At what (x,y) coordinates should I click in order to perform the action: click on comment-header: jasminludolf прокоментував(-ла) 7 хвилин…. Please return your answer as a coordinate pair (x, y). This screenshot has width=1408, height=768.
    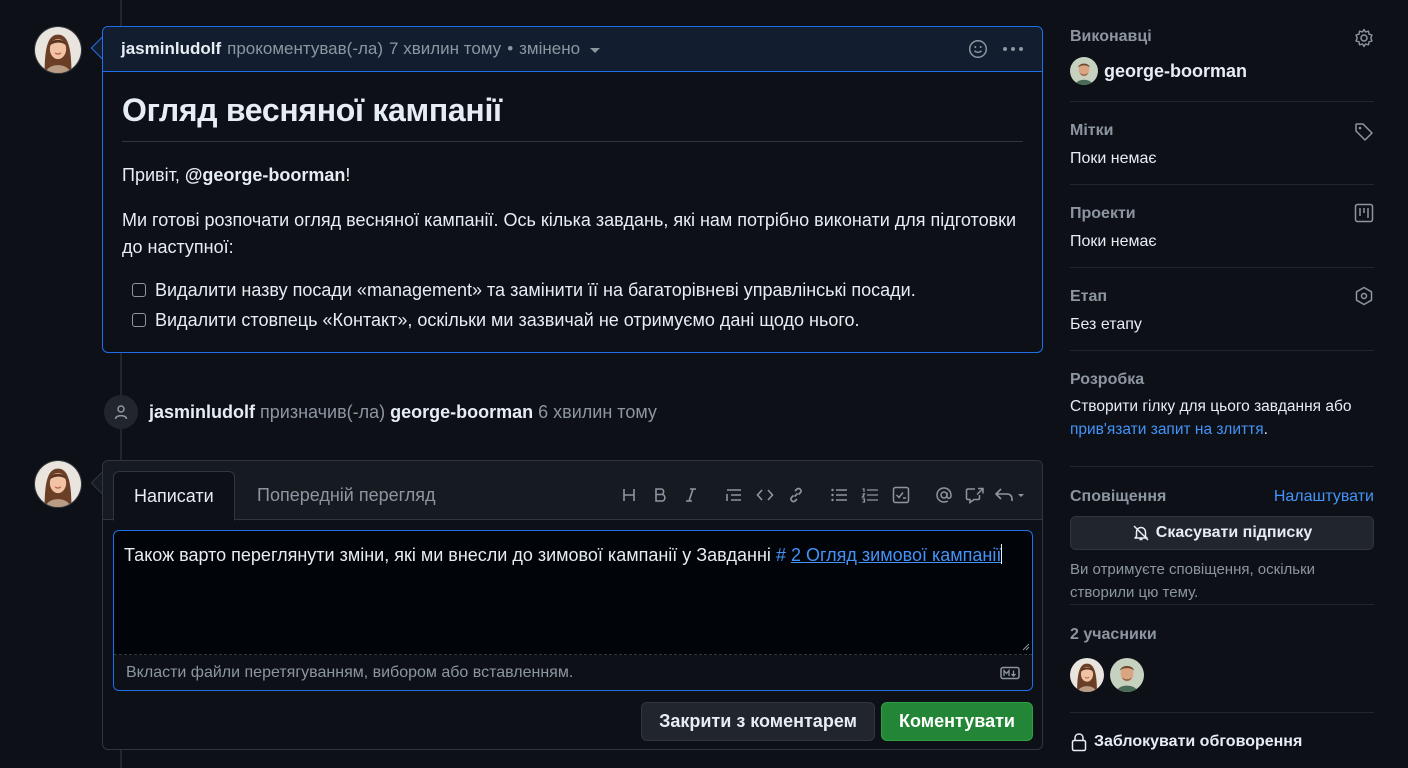
    Looking at the image, I should click on (572, 49).